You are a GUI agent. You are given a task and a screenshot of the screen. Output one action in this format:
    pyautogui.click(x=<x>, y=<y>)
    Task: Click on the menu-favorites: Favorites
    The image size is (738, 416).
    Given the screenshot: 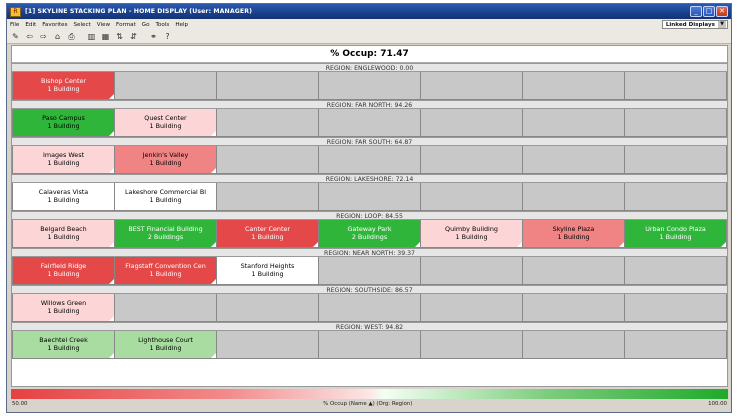 What is the action you would take?
    pyautogui.click(x=54, y=25)
    